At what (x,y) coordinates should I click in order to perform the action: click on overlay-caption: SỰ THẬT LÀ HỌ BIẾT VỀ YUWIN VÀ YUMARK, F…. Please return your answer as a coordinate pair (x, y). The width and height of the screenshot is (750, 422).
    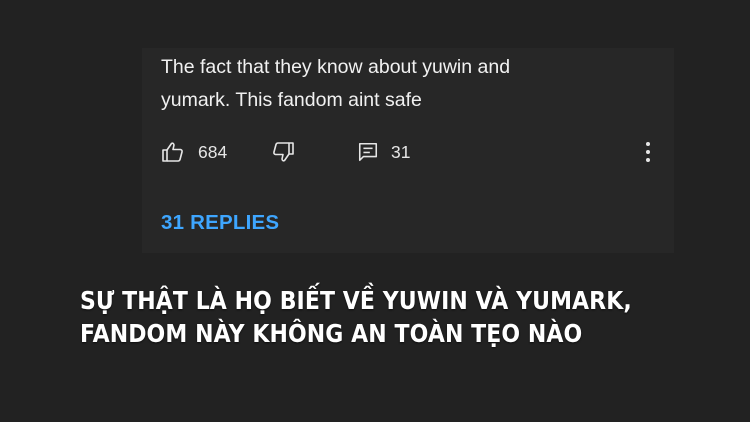
    Looking at the image, I should click on (361, 317).